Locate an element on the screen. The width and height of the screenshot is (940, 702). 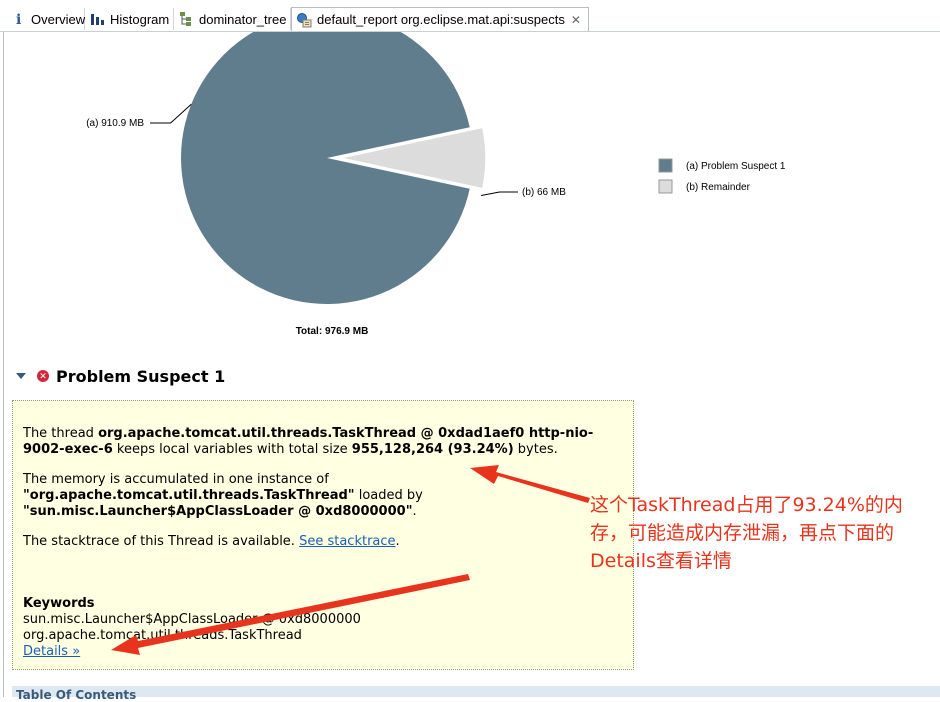
tab-label: dominator_tree is located at coordinates (243, 19).